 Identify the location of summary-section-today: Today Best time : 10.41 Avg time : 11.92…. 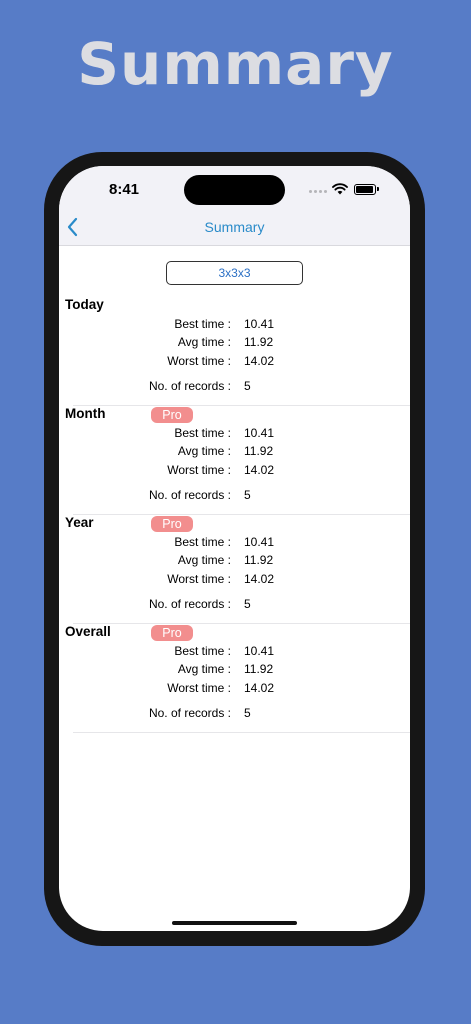
(234, 351).